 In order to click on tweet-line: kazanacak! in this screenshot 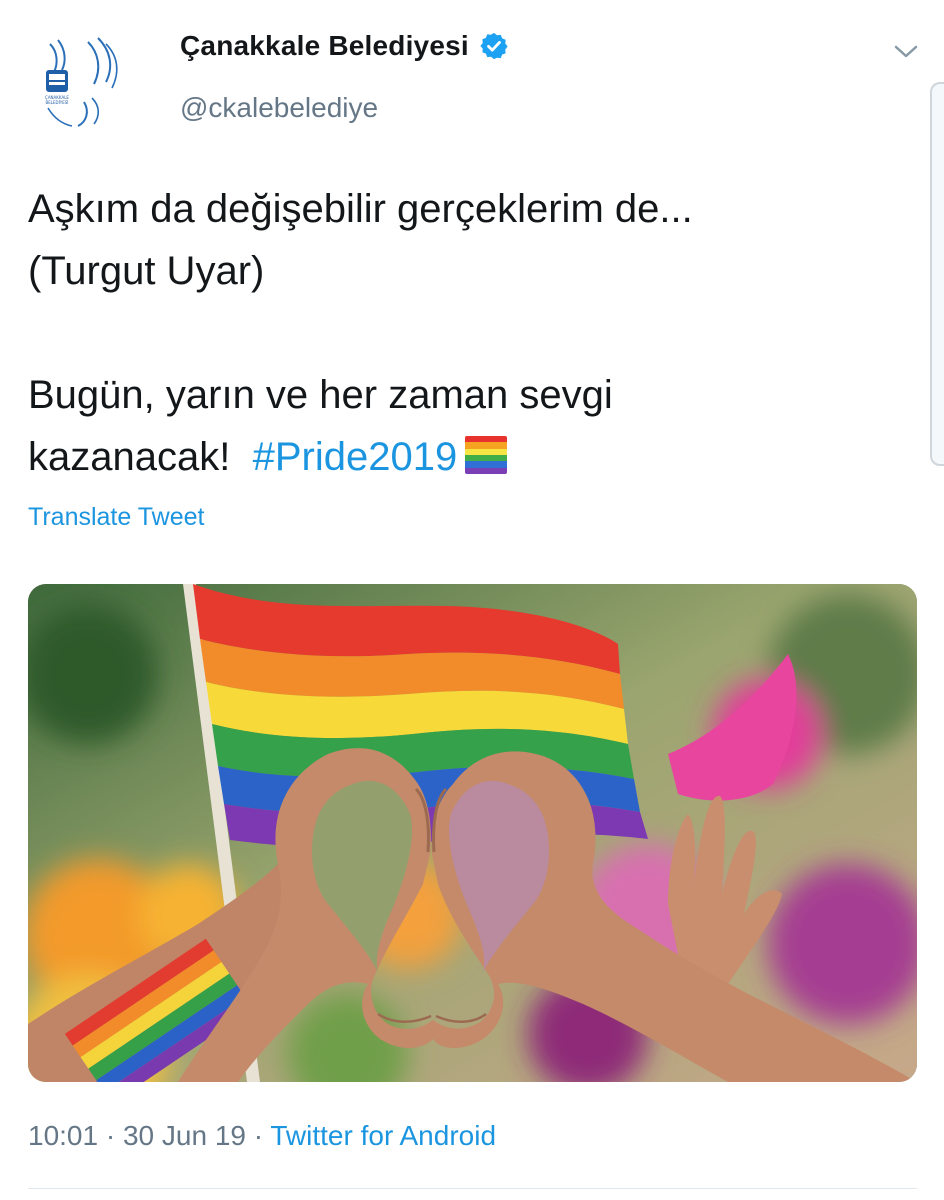, I will do `click(129, 457)`.